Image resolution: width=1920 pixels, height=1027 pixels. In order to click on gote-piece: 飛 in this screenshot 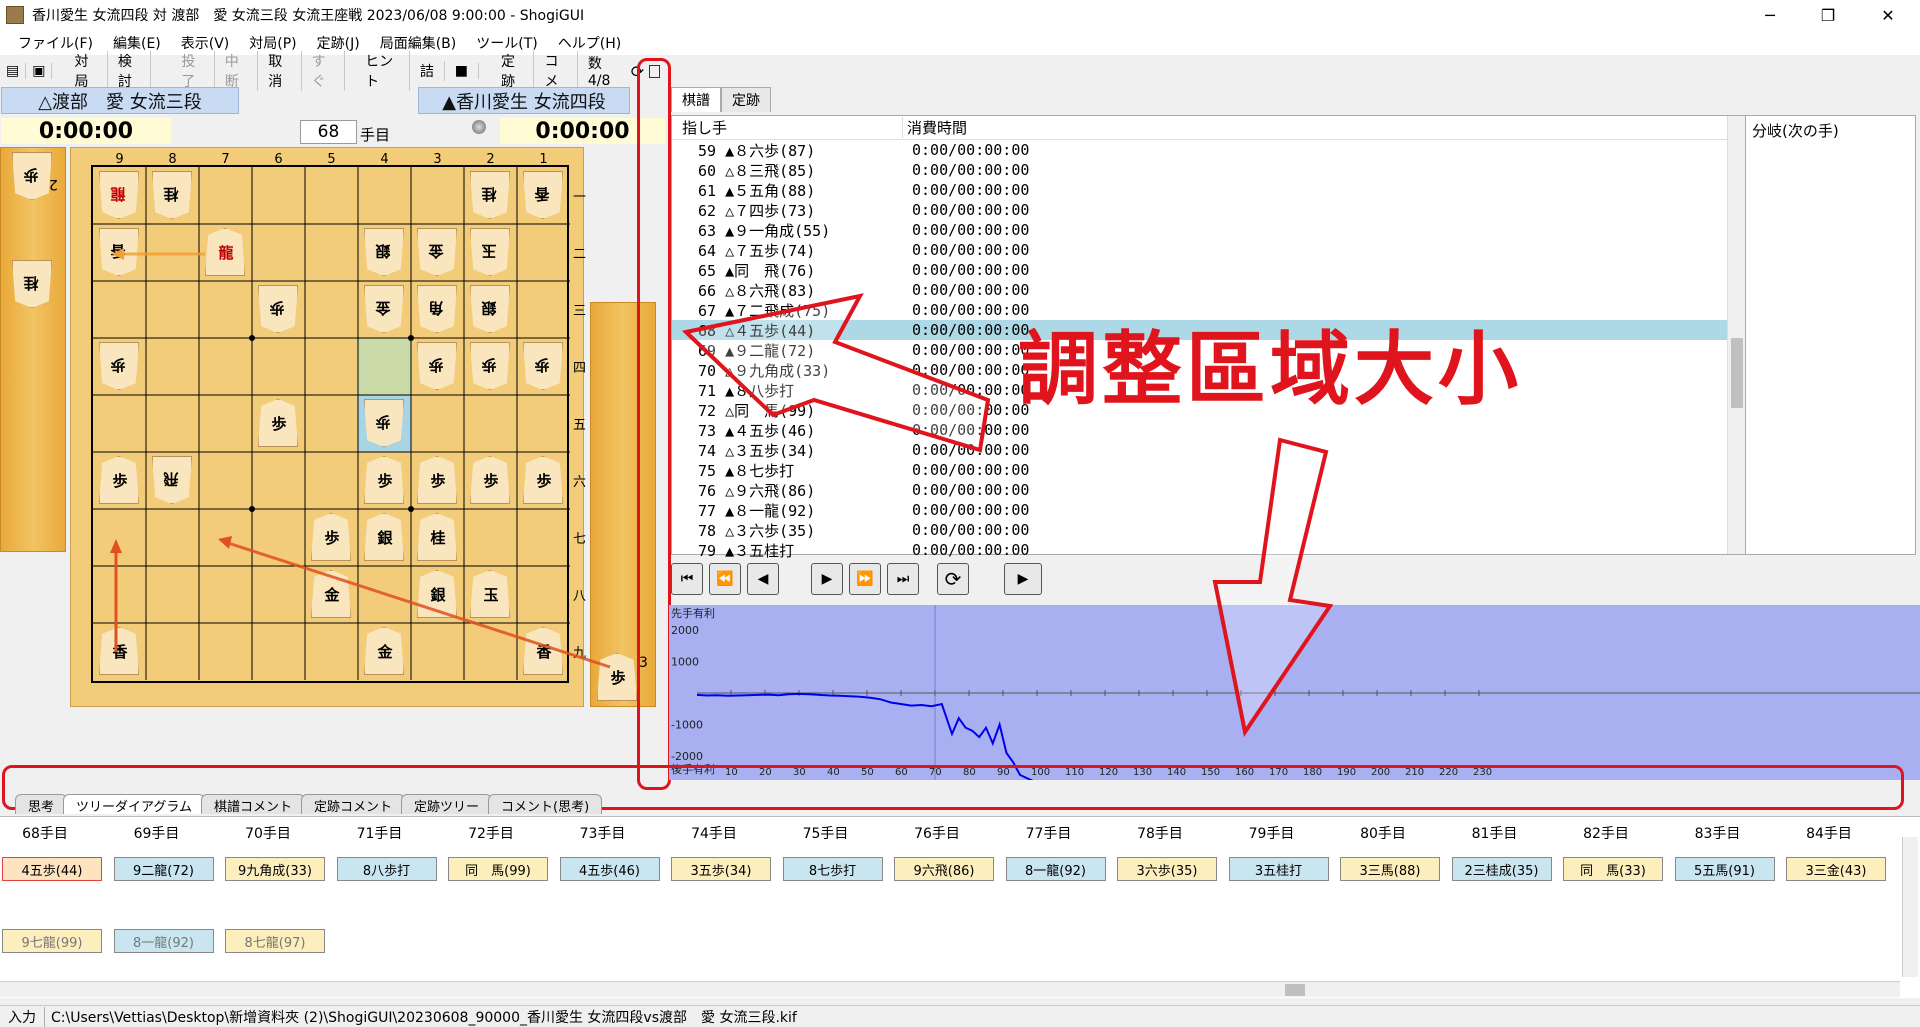, I will do `click(172, 480)`.